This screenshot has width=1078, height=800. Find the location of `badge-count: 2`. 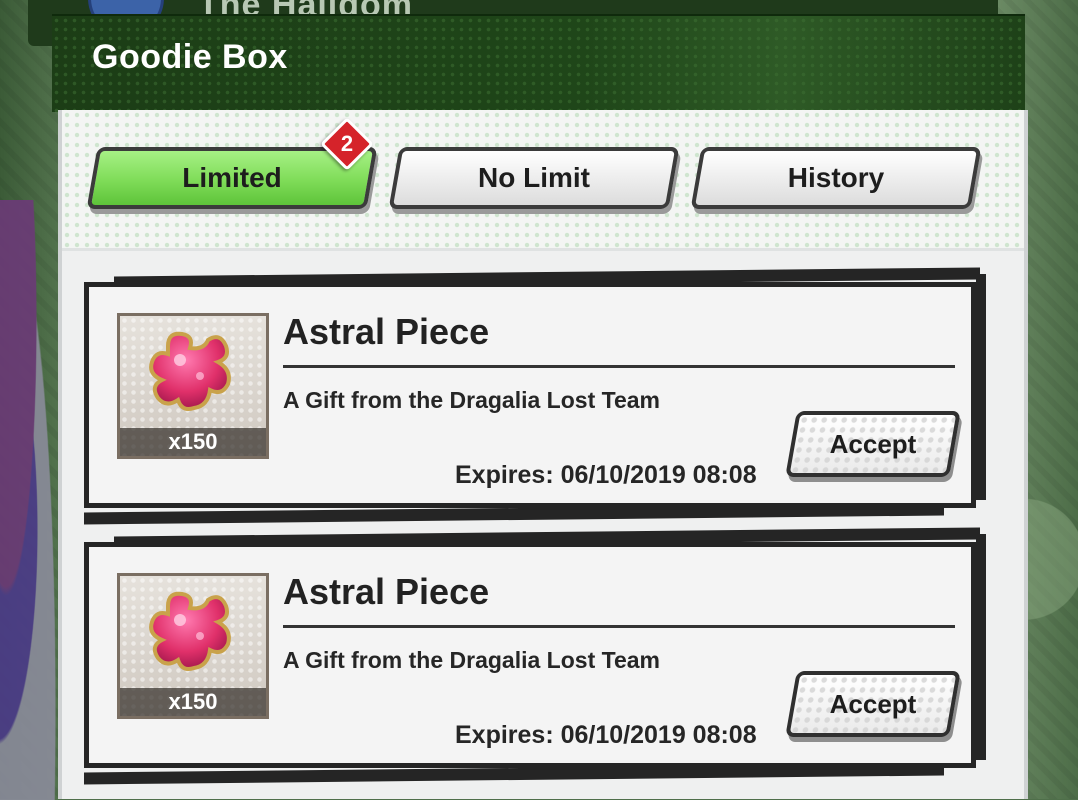

badge-count: 2 is located at coordinates (347, 143).